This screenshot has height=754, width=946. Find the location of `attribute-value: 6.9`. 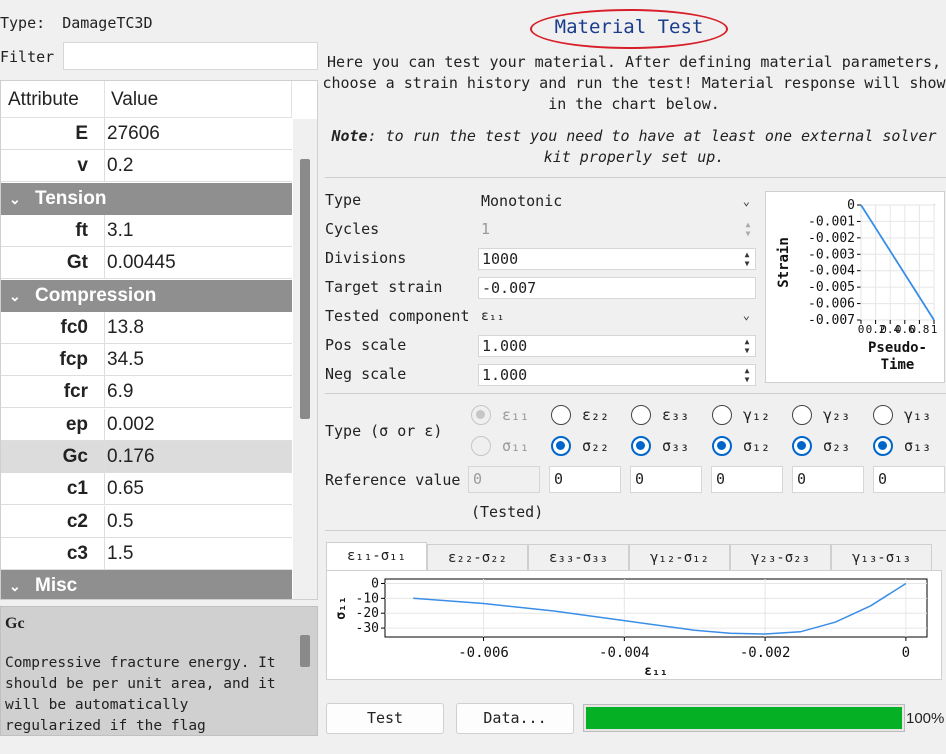

attribute-value: 6.9 is located at coordinates (120, 392).